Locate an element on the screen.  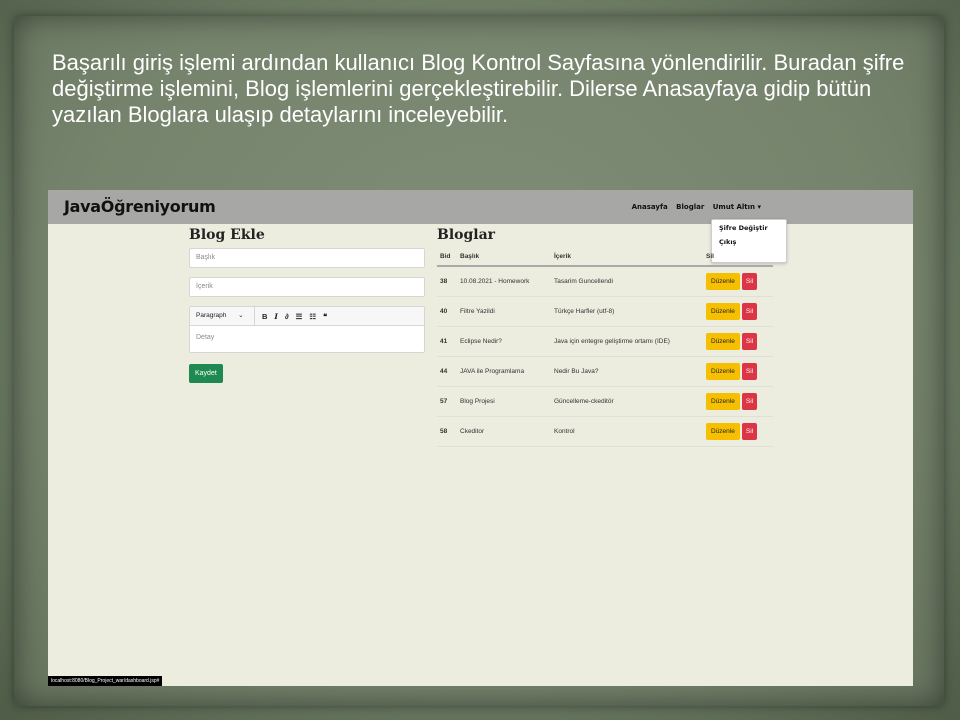
brand-logo: JavaÖğreniyorum is located at coordinates (140, 206).